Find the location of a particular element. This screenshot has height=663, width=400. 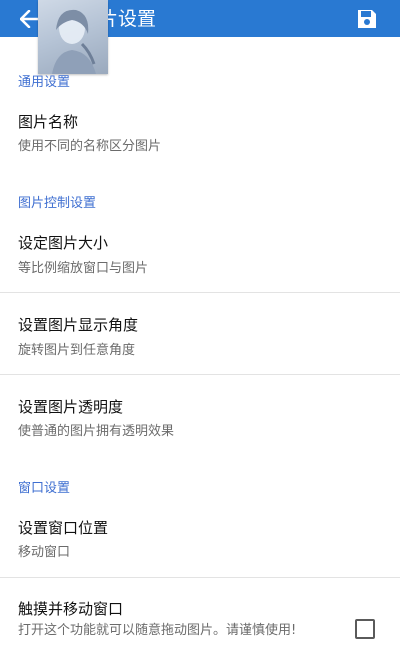

item-subtitle: 打开这个功能就可以随意拖动图片。请谨慎使用! is located at coordinates (157, 630).